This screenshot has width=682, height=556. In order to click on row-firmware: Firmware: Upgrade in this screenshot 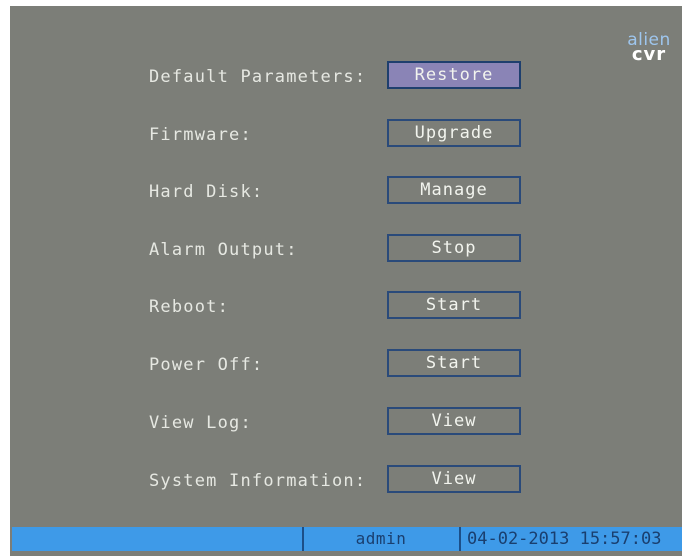, I will do `click(359, 134)`.